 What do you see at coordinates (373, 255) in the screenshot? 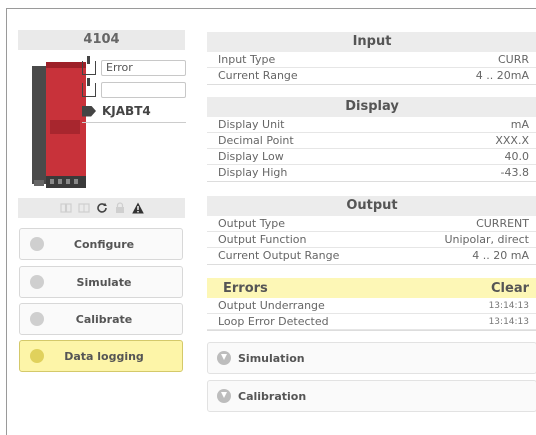
I see `output-row: Current Output Range 4 .. 20 mA` at bounding box center [373, 255].